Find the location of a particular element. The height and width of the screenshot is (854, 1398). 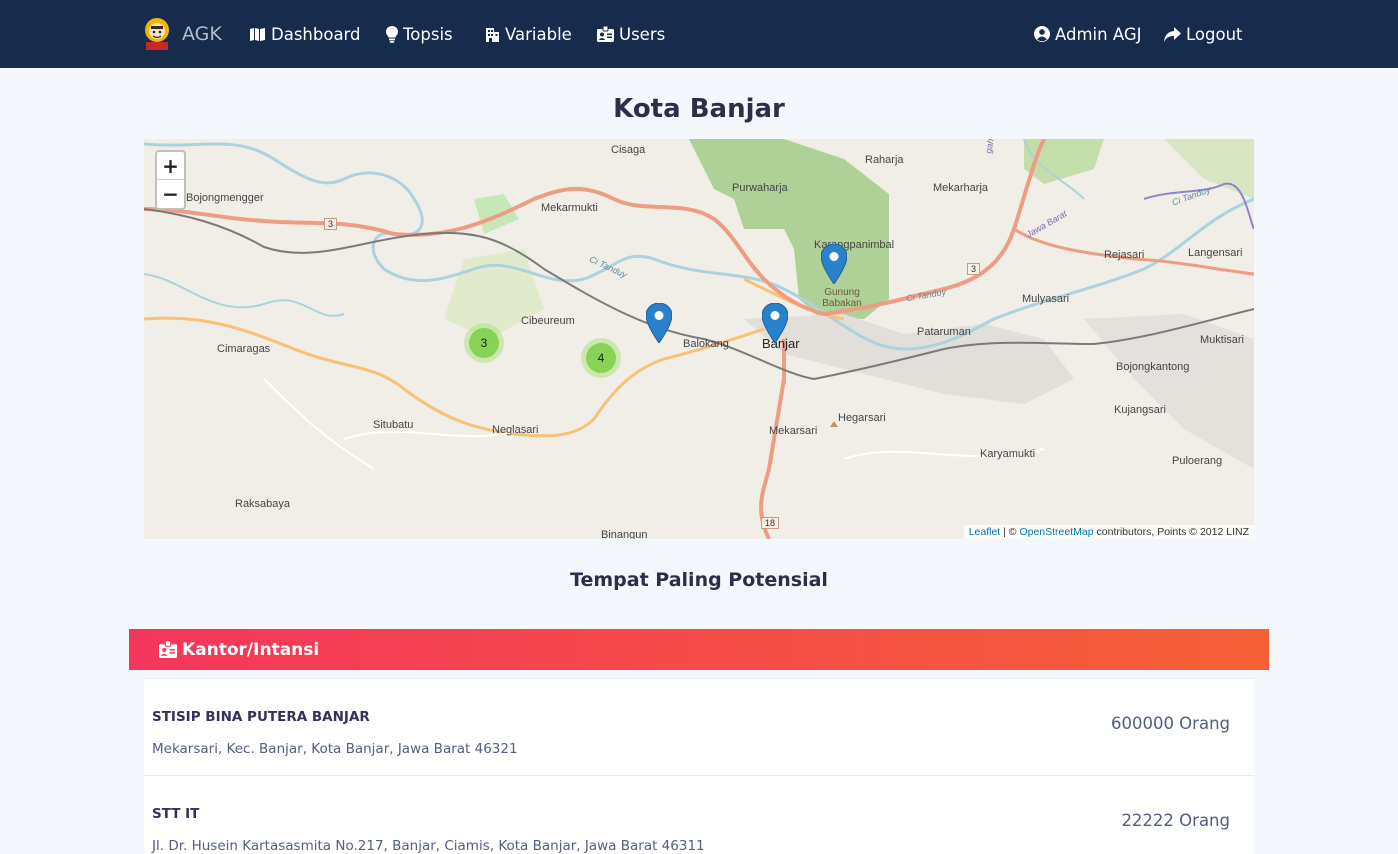

place-name: STT IT is located at coordinates (176, 814).